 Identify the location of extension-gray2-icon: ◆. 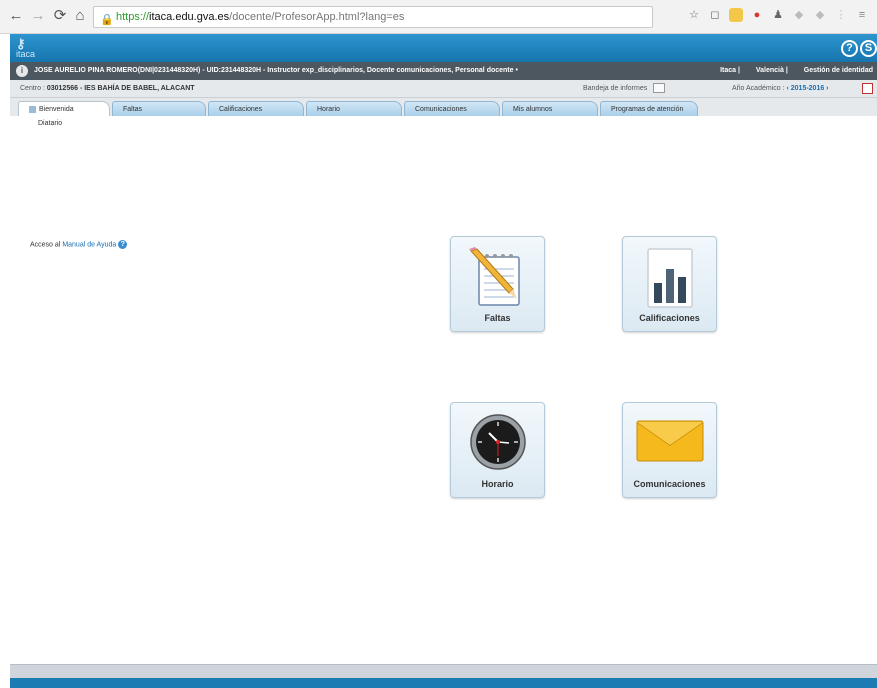
(820, 15).